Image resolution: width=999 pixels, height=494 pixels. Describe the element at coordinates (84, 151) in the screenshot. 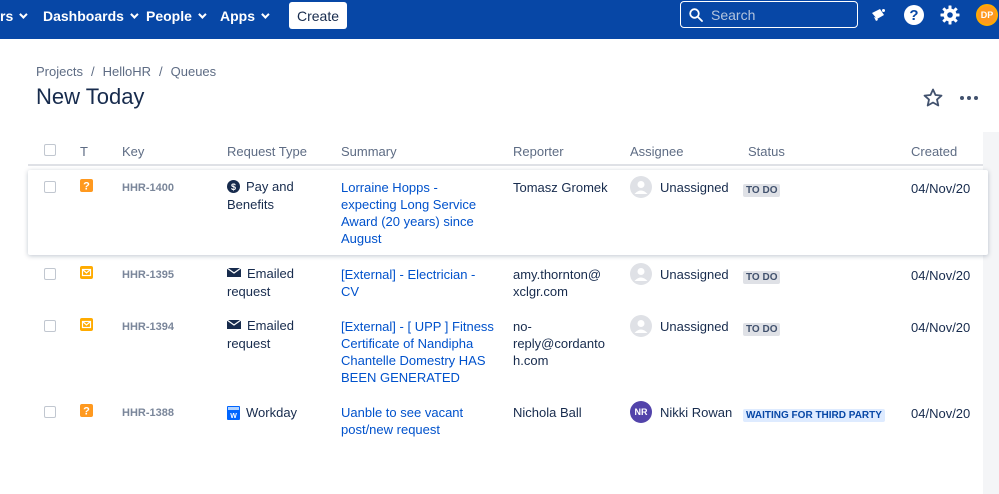

I see `column-header-t: T` at that location.